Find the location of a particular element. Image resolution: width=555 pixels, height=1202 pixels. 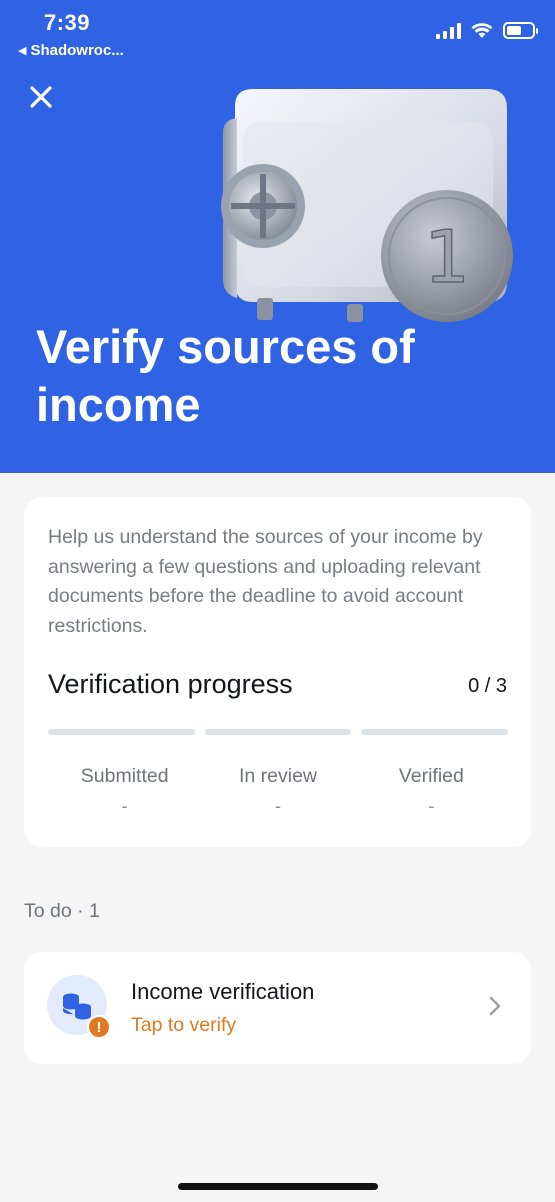

progress-bars is located at coordinates (278, 732).